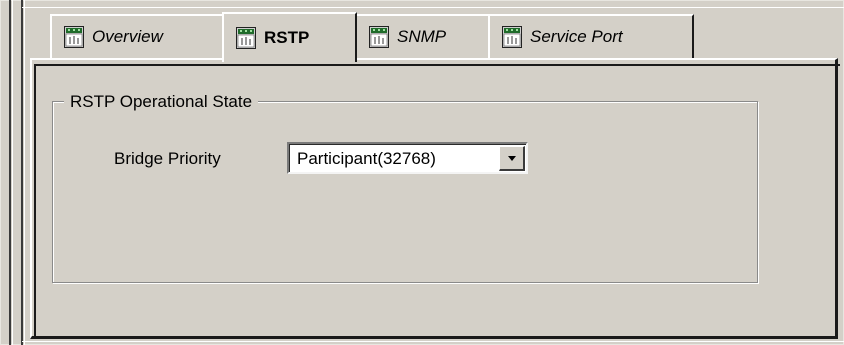  I want to click on tab-rstp: RSTP, so click(289, 37).